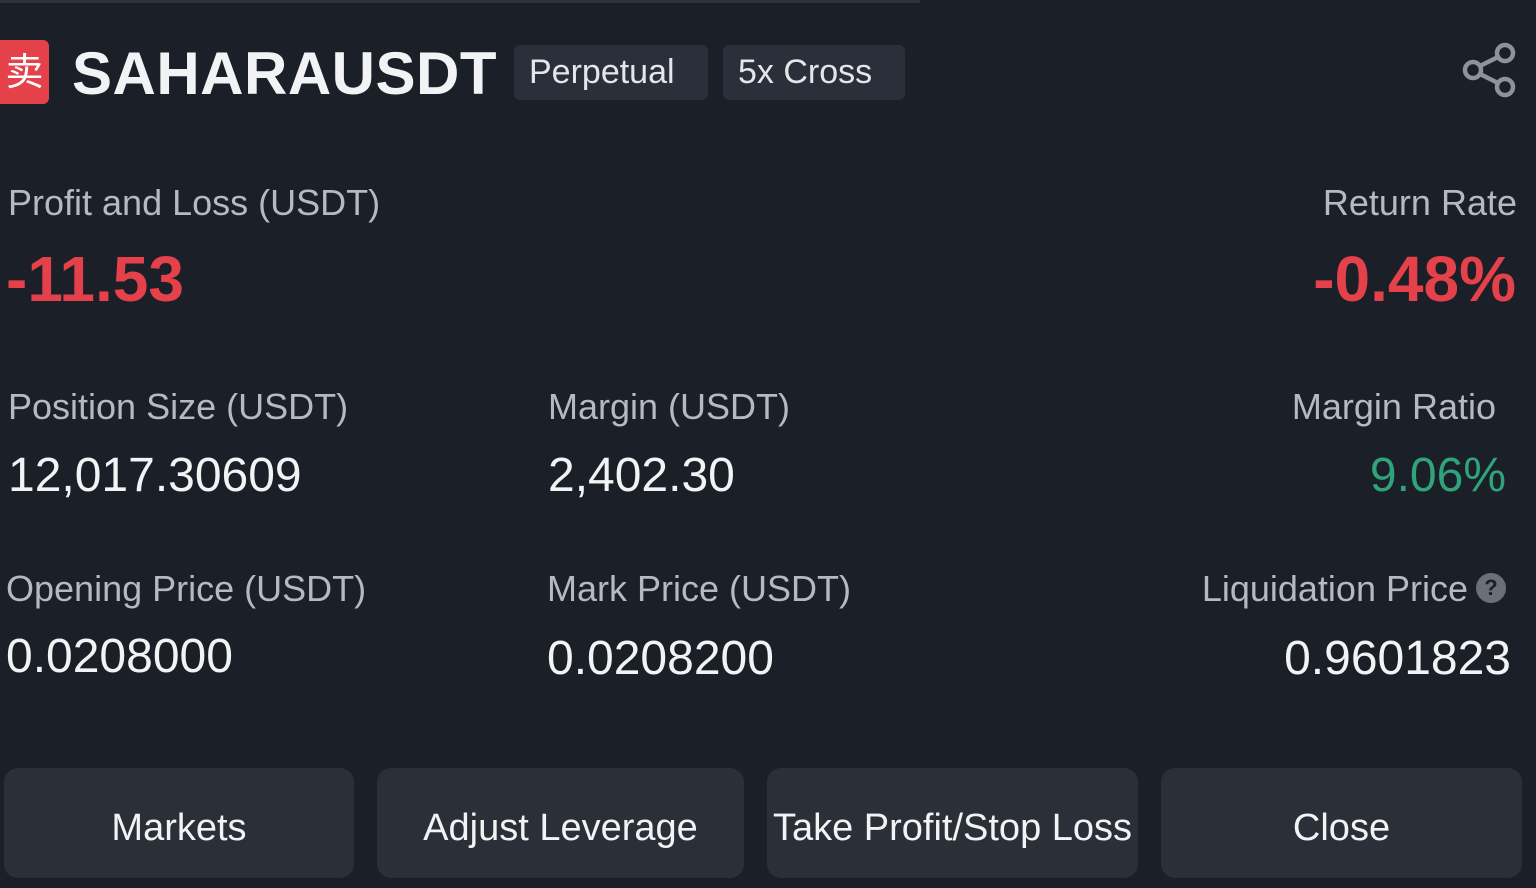 The image size is (1536, 888). What do you see at coordinates (179, 823) in the screenshot?
I see `markets-button: Markets` at bounding box center [179, 823].